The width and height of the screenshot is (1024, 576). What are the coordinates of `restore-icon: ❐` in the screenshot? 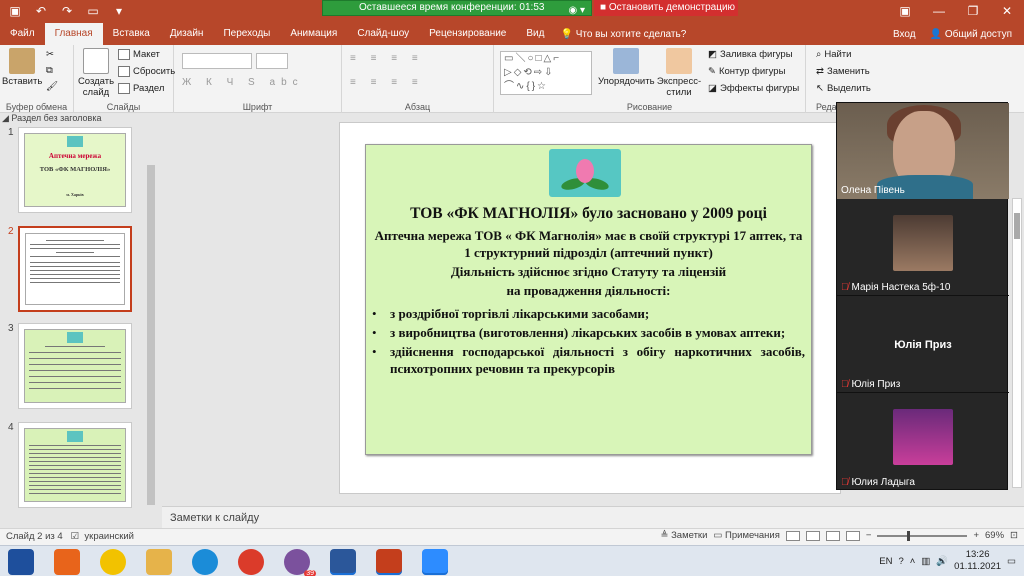 It's located at (973, 11).